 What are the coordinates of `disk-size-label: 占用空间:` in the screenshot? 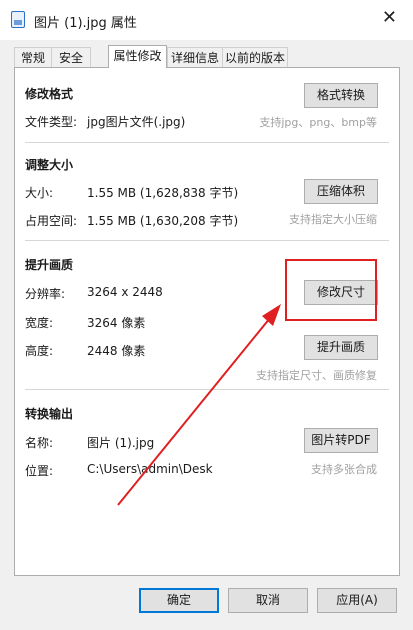 It's located at (51, 221).